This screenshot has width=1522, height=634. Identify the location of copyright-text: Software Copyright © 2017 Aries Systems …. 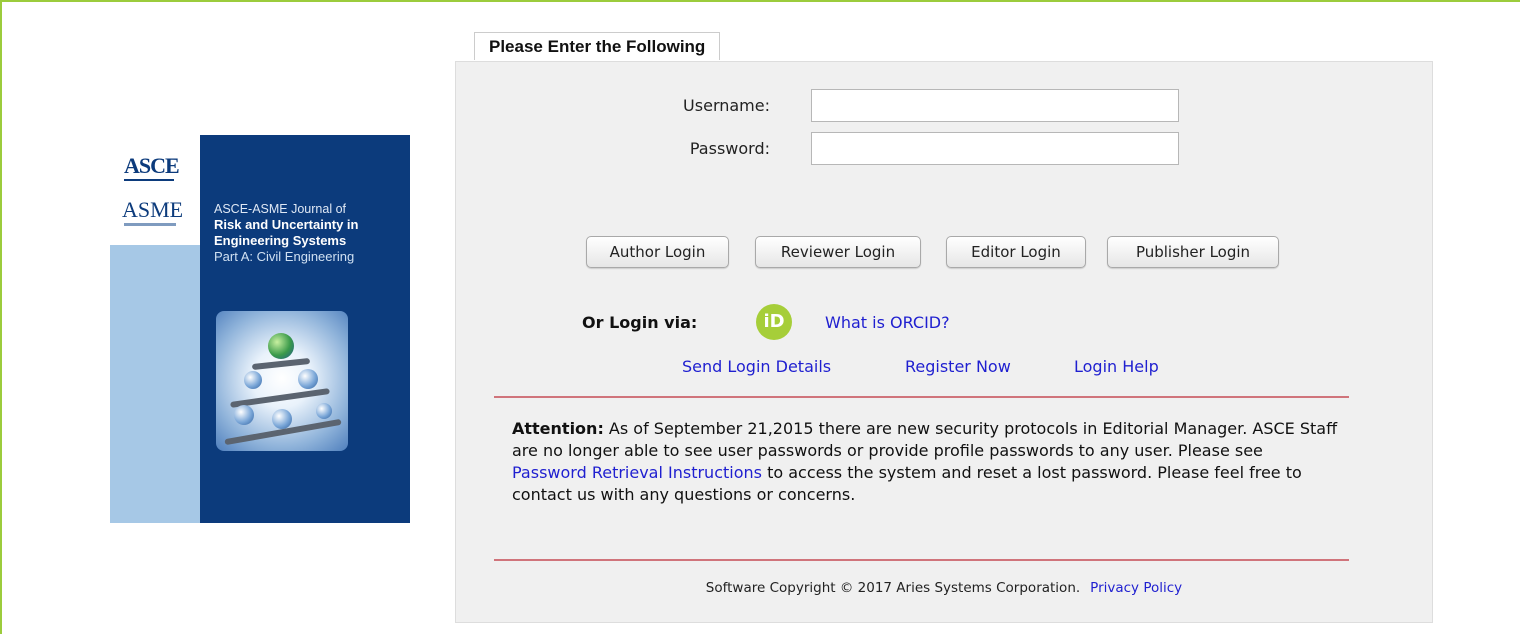
(893, 588).